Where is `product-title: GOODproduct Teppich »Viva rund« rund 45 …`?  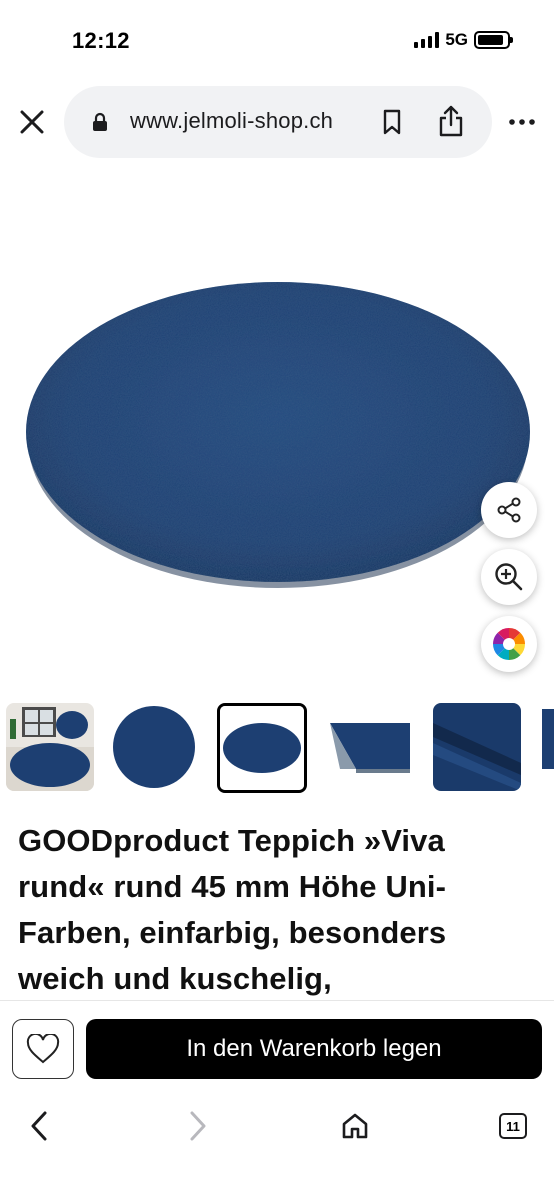
product-title: GOODproduct Teppich »Viva rund« rund 45 … is located at coordinates (232, 909).